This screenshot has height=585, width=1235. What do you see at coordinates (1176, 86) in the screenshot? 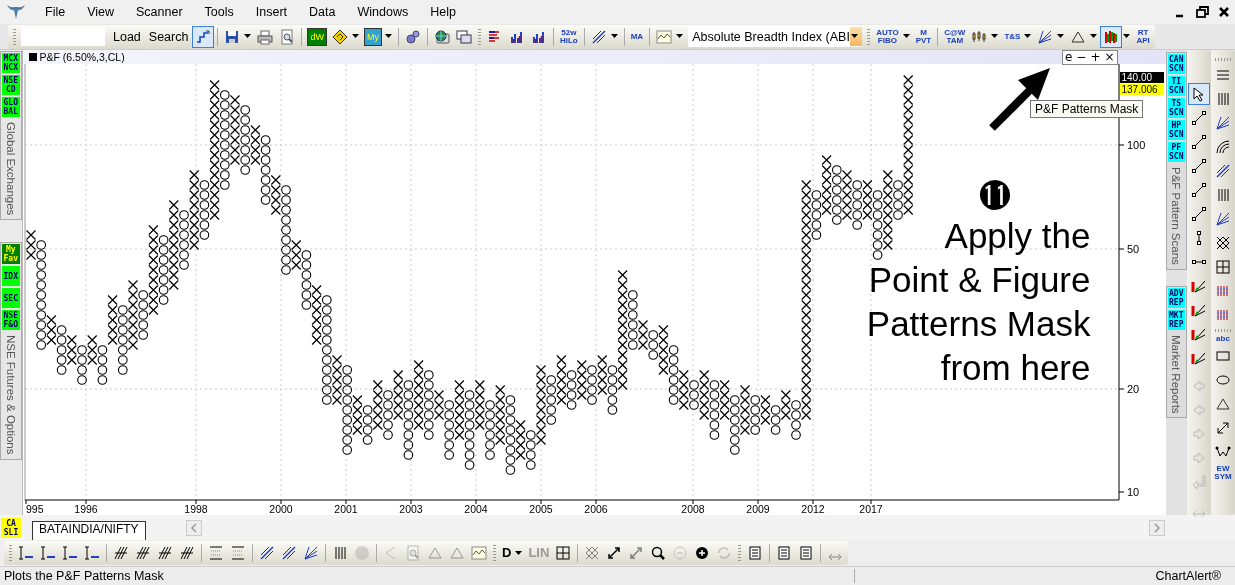
I see `panel-tab: TI SCN` at bounding box center [1176, 86].